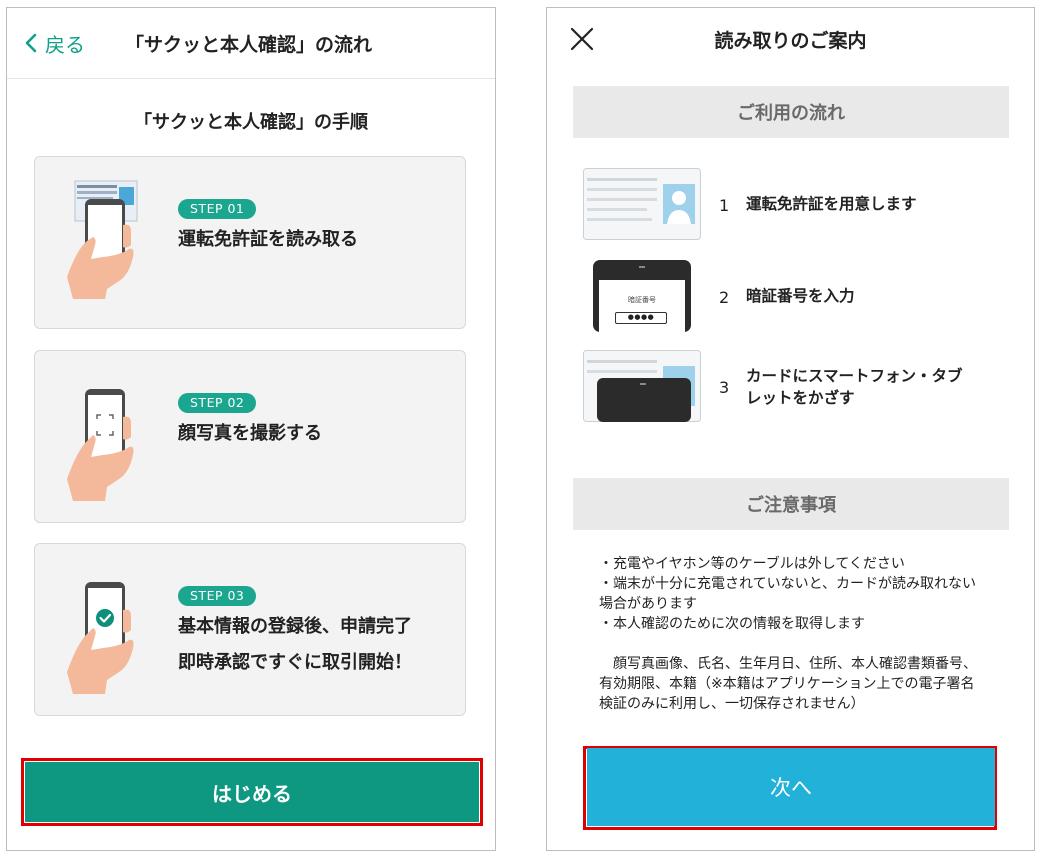  Describe the element at coordinates (268, 239) in the screenshot. I see `step-description: 運転免許証を読み取る` at that location.